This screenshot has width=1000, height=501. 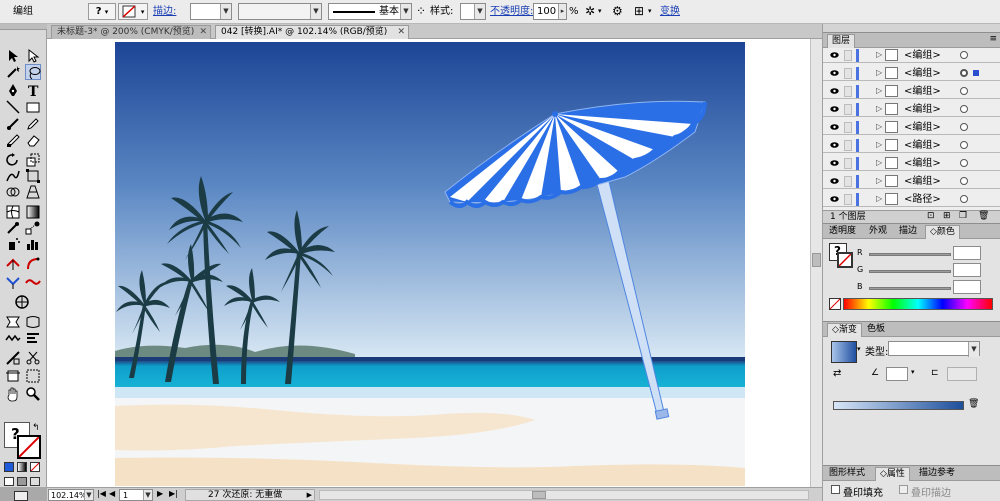 What do you see at coordinates (33, 160) in the screenshot?
I see `scale-tool-icon` at bounding box center [33, 160].